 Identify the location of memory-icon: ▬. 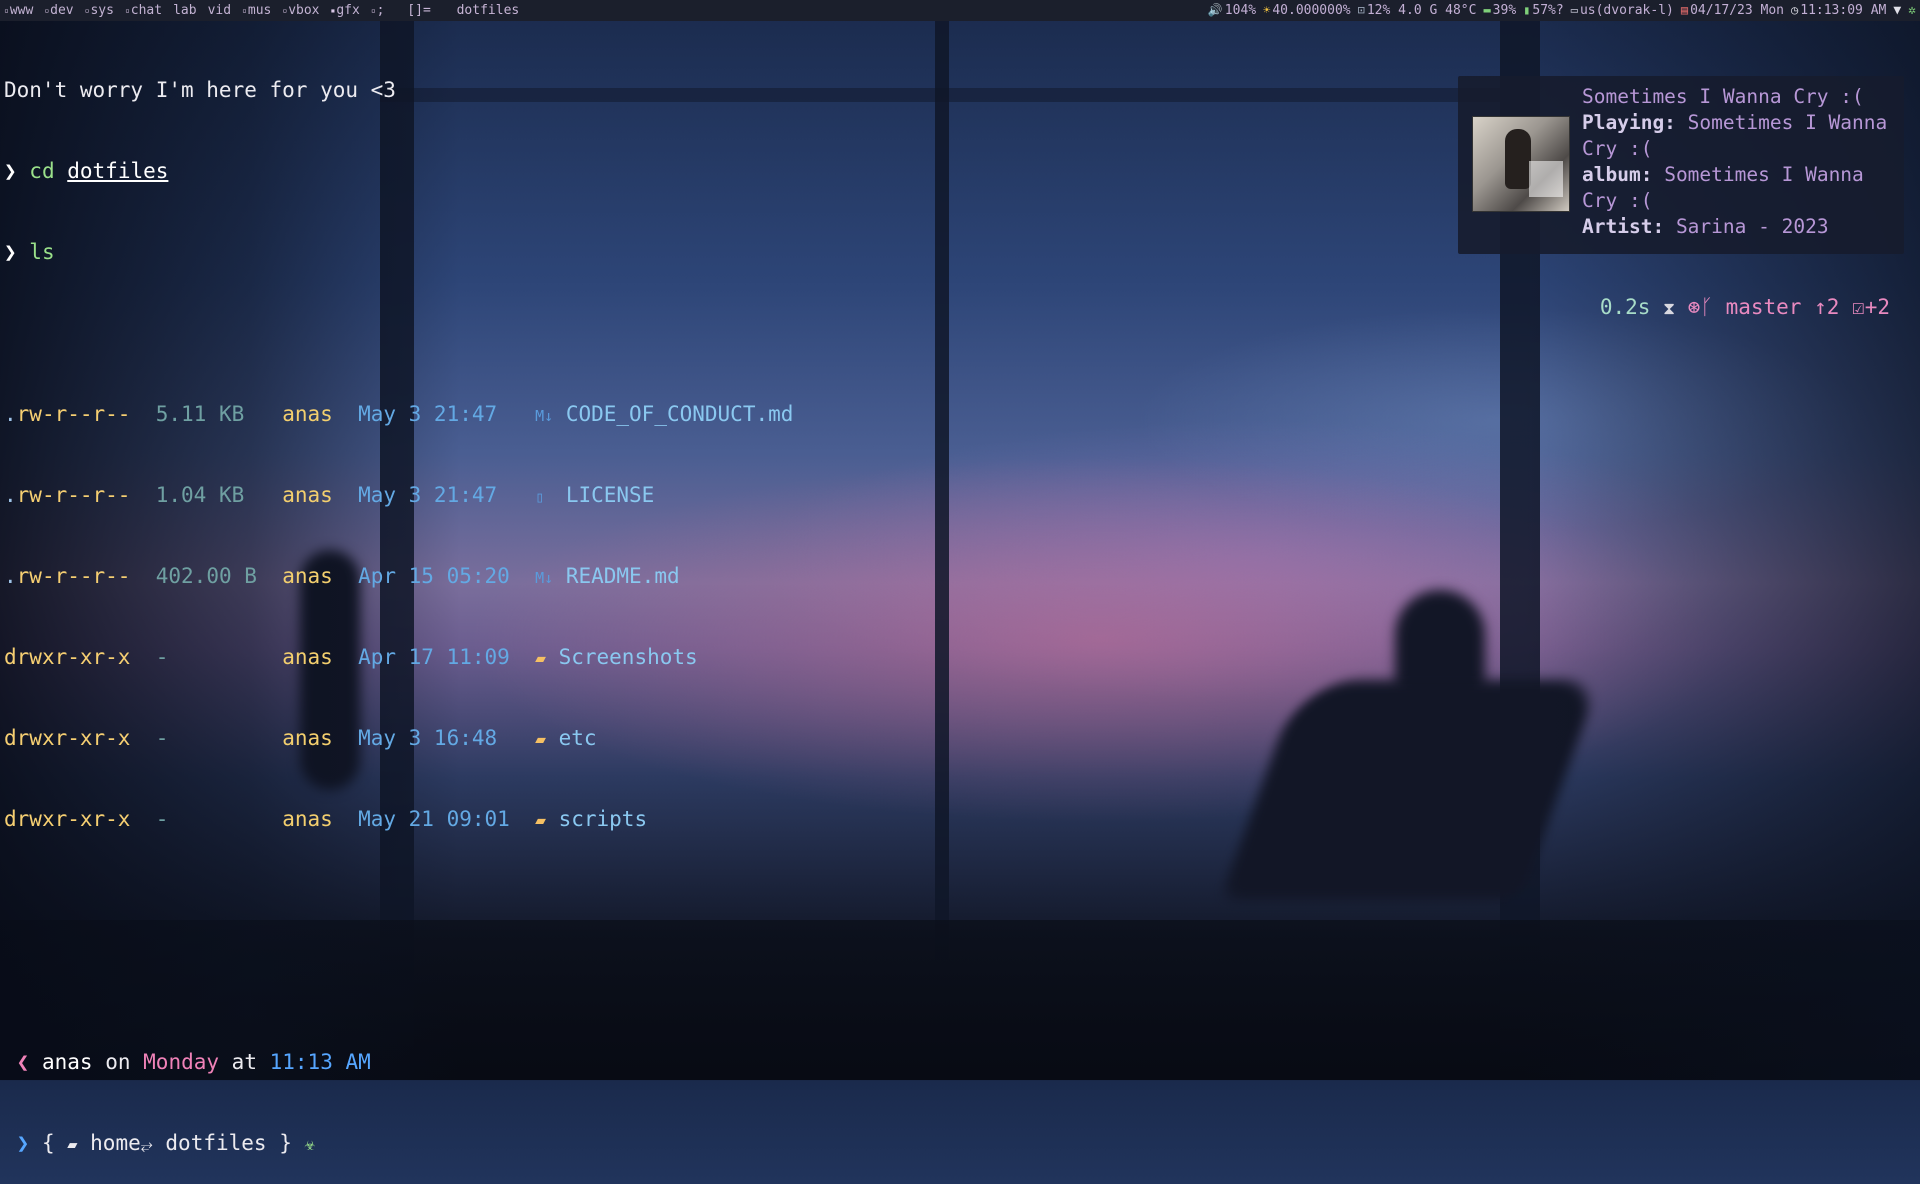
(1487, 10).